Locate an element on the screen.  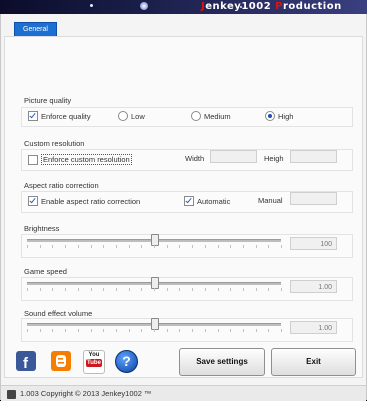
manual-input is located at coordinates (313, 198).